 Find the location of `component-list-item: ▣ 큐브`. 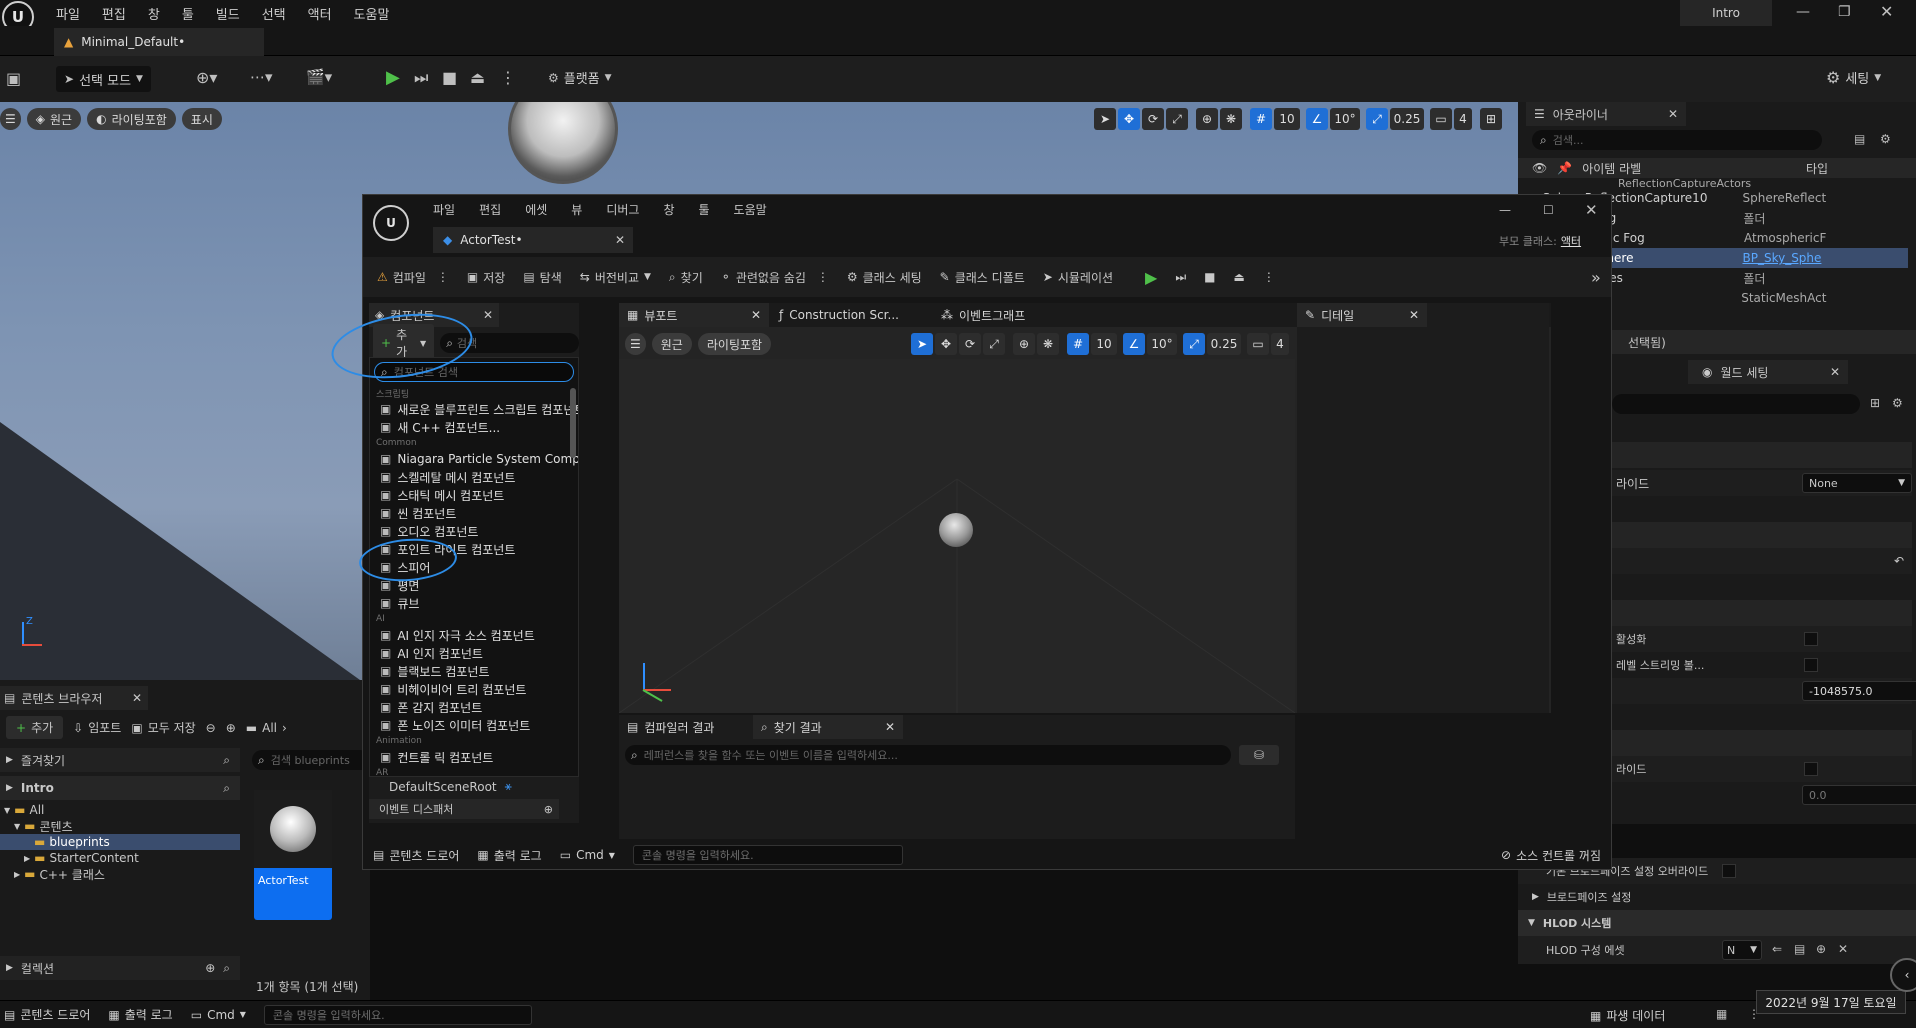

component-list-item: ▣ 큐브 is located at coordinates (474, 603).